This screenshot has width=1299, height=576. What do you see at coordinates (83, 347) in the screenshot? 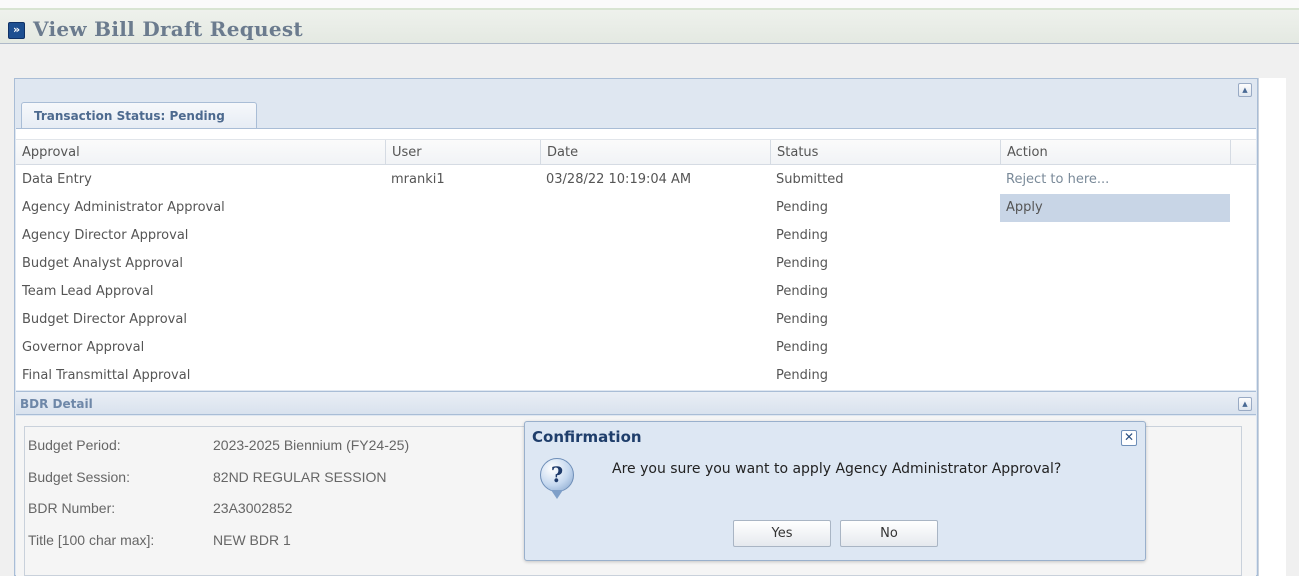
I see `cell-approval: Governor Approval` at bounding box center [83, 347].